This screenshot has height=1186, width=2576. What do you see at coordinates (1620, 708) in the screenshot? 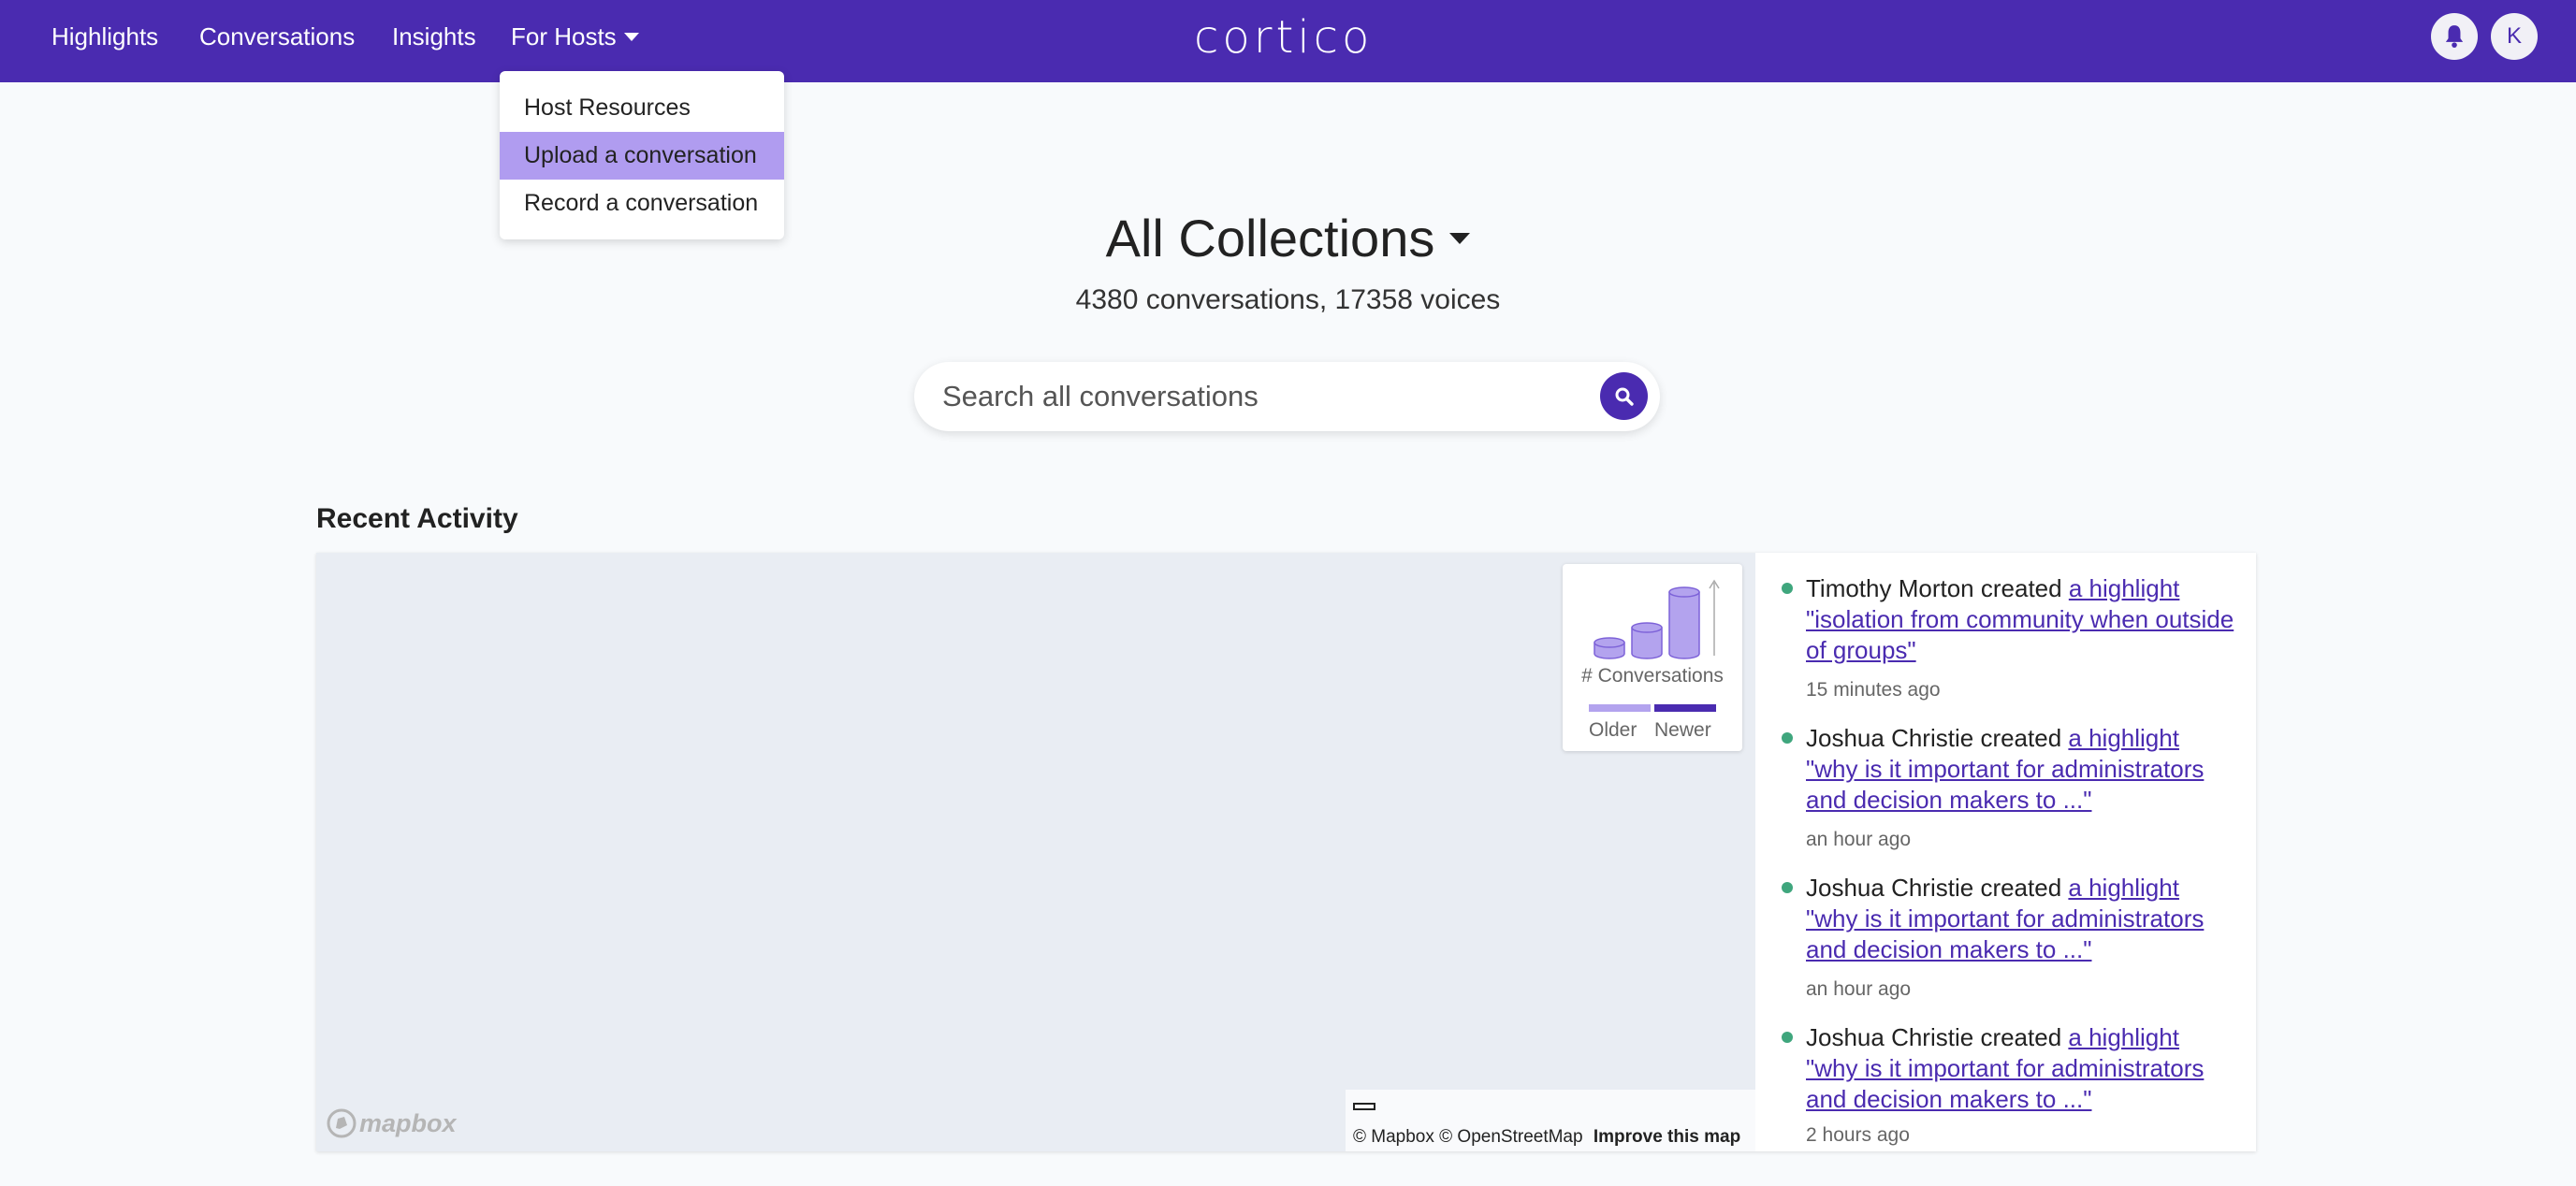
I see `legend-older-bar` at bounding box center [1620, 708].